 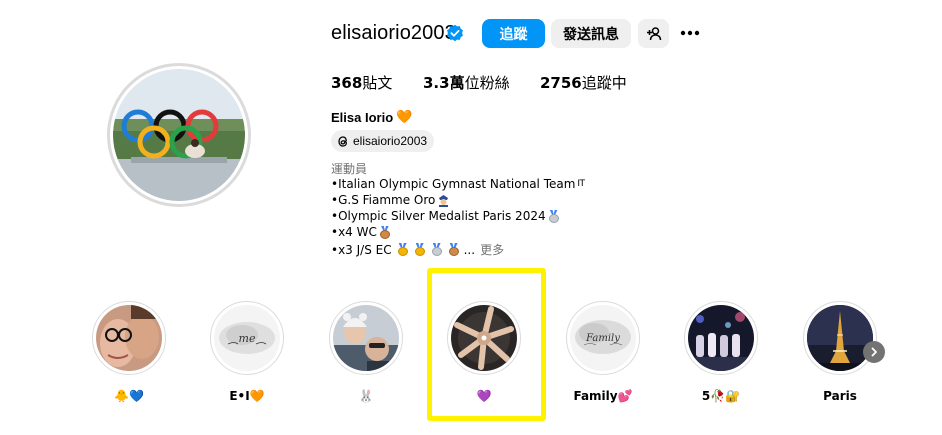 What do you see at coordinates (840, 396) in the screenshot?
I see `highlight-label: Paris` at bounding box center [840, 396].